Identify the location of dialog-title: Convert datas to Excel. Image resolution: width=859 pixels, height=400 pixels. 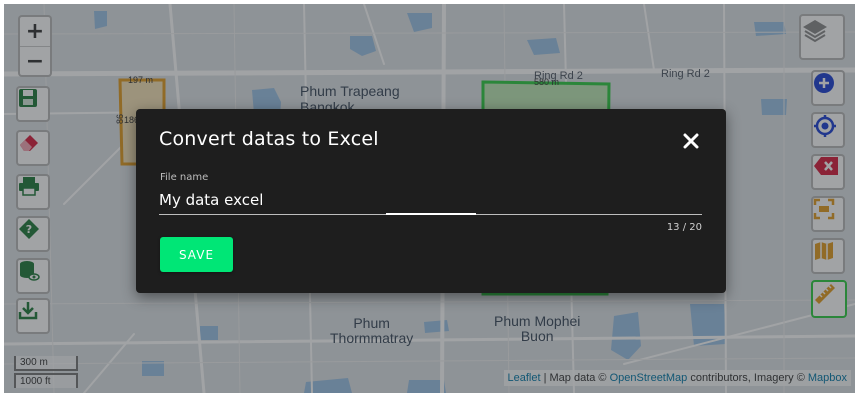
(269, 139).